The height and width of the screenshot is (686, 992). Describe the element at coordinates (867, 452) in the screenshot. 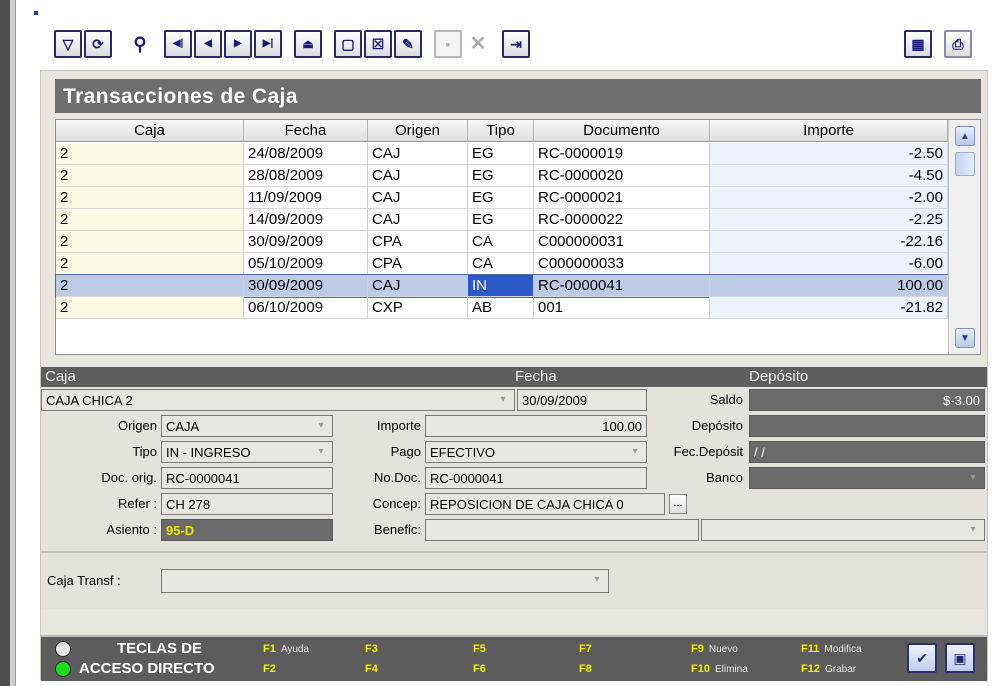

I see `fecdeposit-field: / /` at that location.